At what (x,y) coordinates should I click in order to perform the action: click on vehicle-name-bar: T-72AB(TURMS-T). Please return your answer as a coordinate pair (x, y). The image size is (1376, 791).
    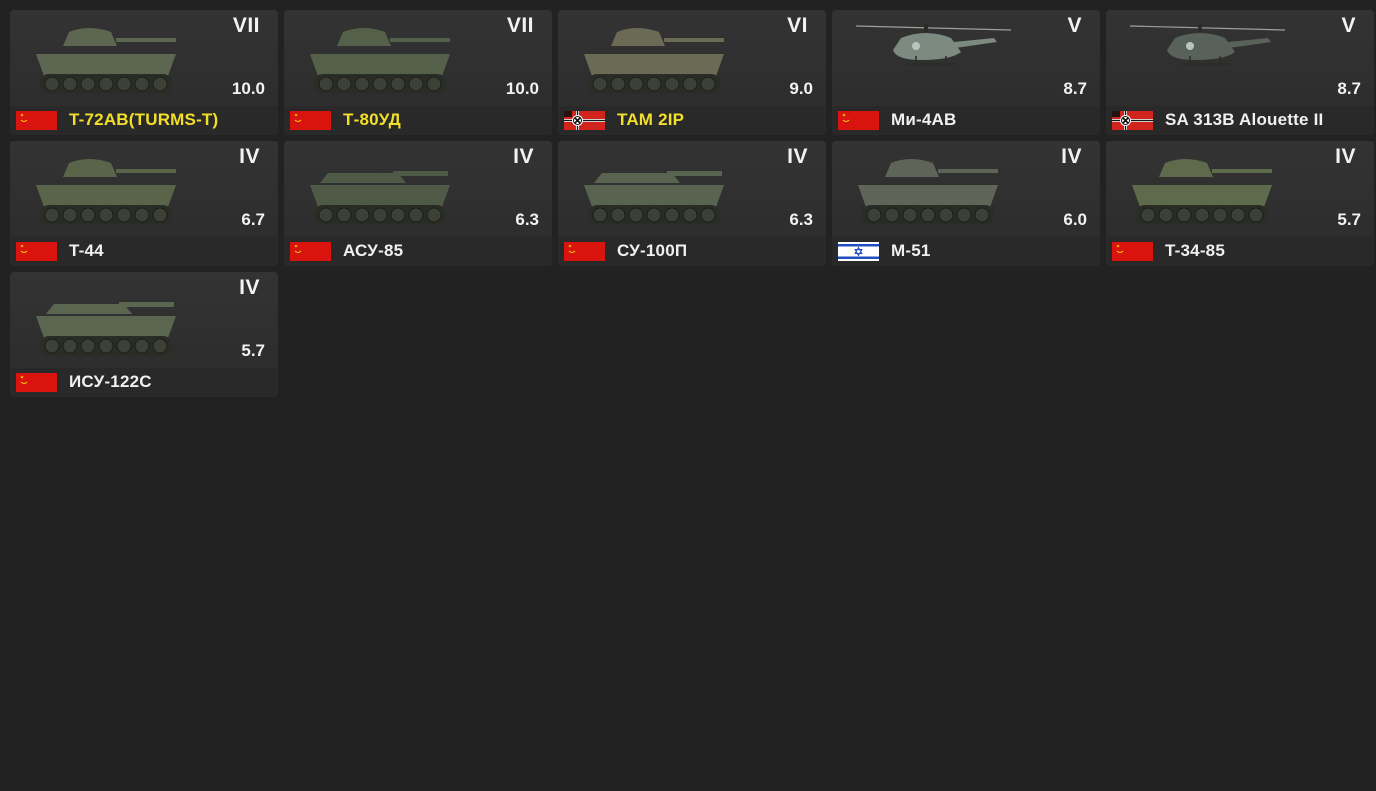
    Looking at the image, I should click on (144, 120).